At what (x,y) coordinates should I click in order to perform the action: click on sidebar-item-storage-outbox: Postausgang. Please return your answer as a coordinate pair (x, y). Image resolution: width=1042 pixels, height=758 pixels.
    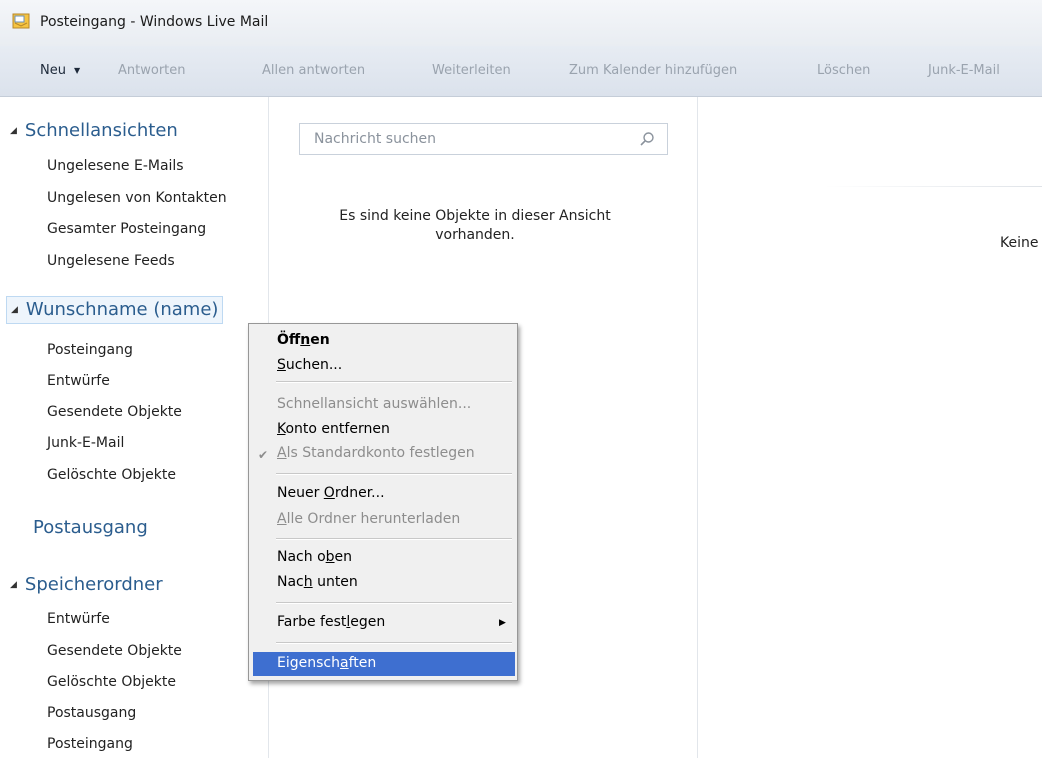
    Looking at the image, I should click on (91, 713).